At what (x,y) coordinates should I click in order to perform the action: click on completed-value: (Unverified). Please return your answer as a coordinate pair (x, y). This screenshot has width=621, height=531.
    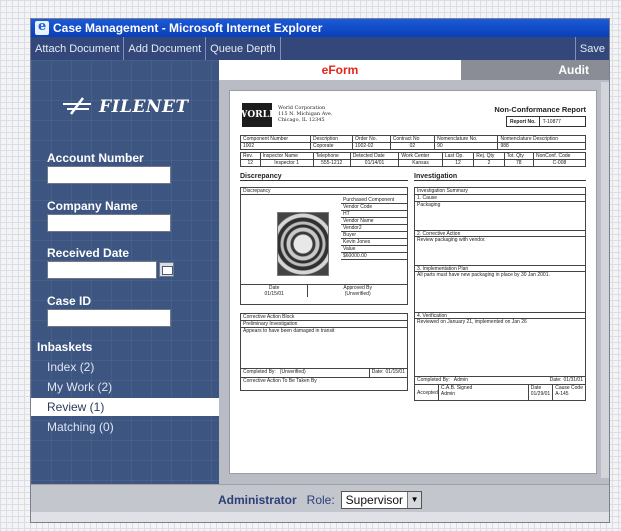
    Looking at the image, I should click on (292, 372).